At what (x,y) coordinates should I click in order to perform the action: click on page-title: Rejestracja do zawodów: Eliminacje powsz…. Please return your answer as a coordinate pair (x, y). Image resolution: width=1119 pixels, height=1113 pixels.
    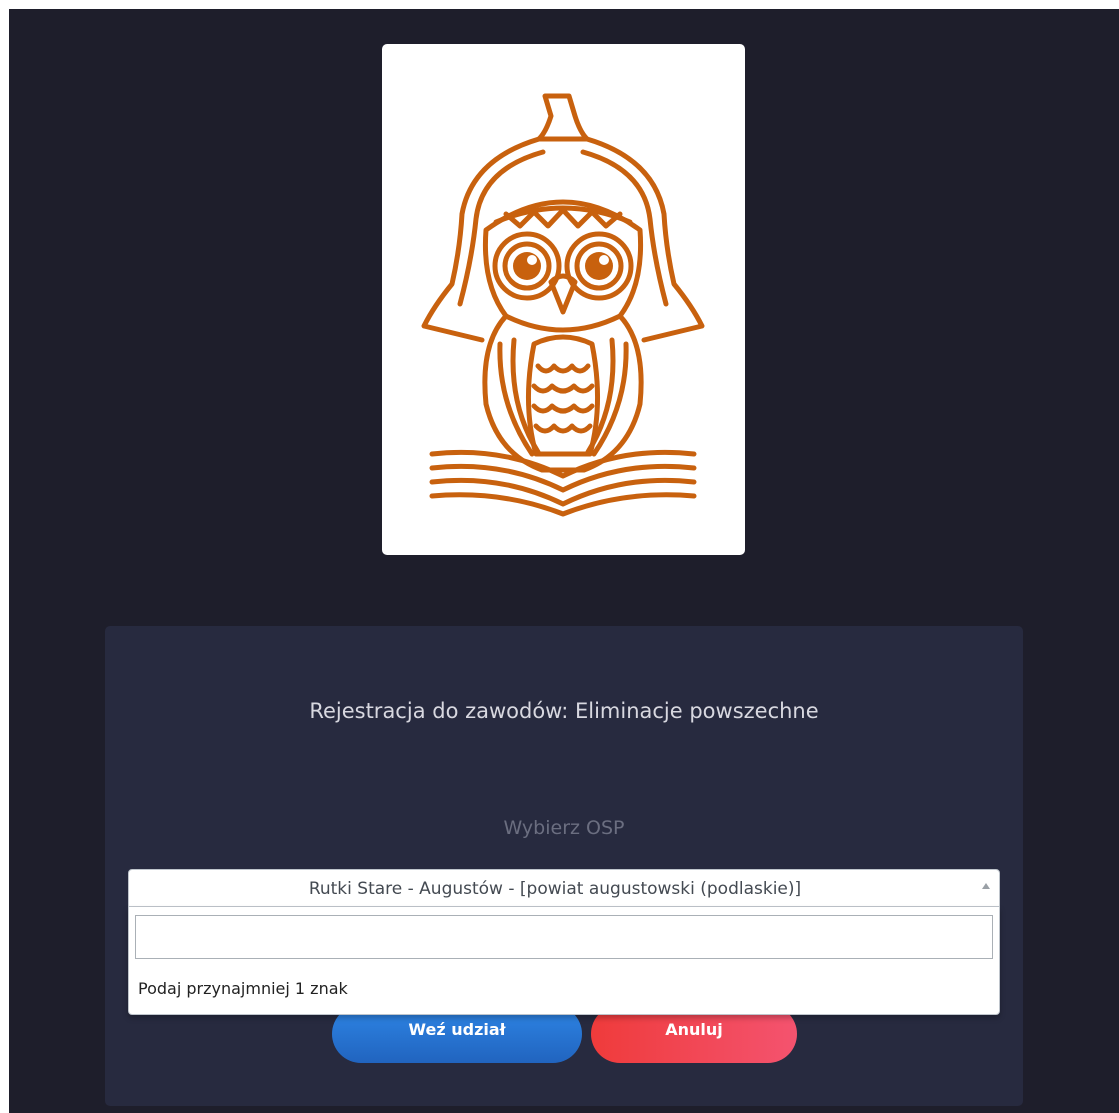
    Looking at the image, I should click on (564, 711).